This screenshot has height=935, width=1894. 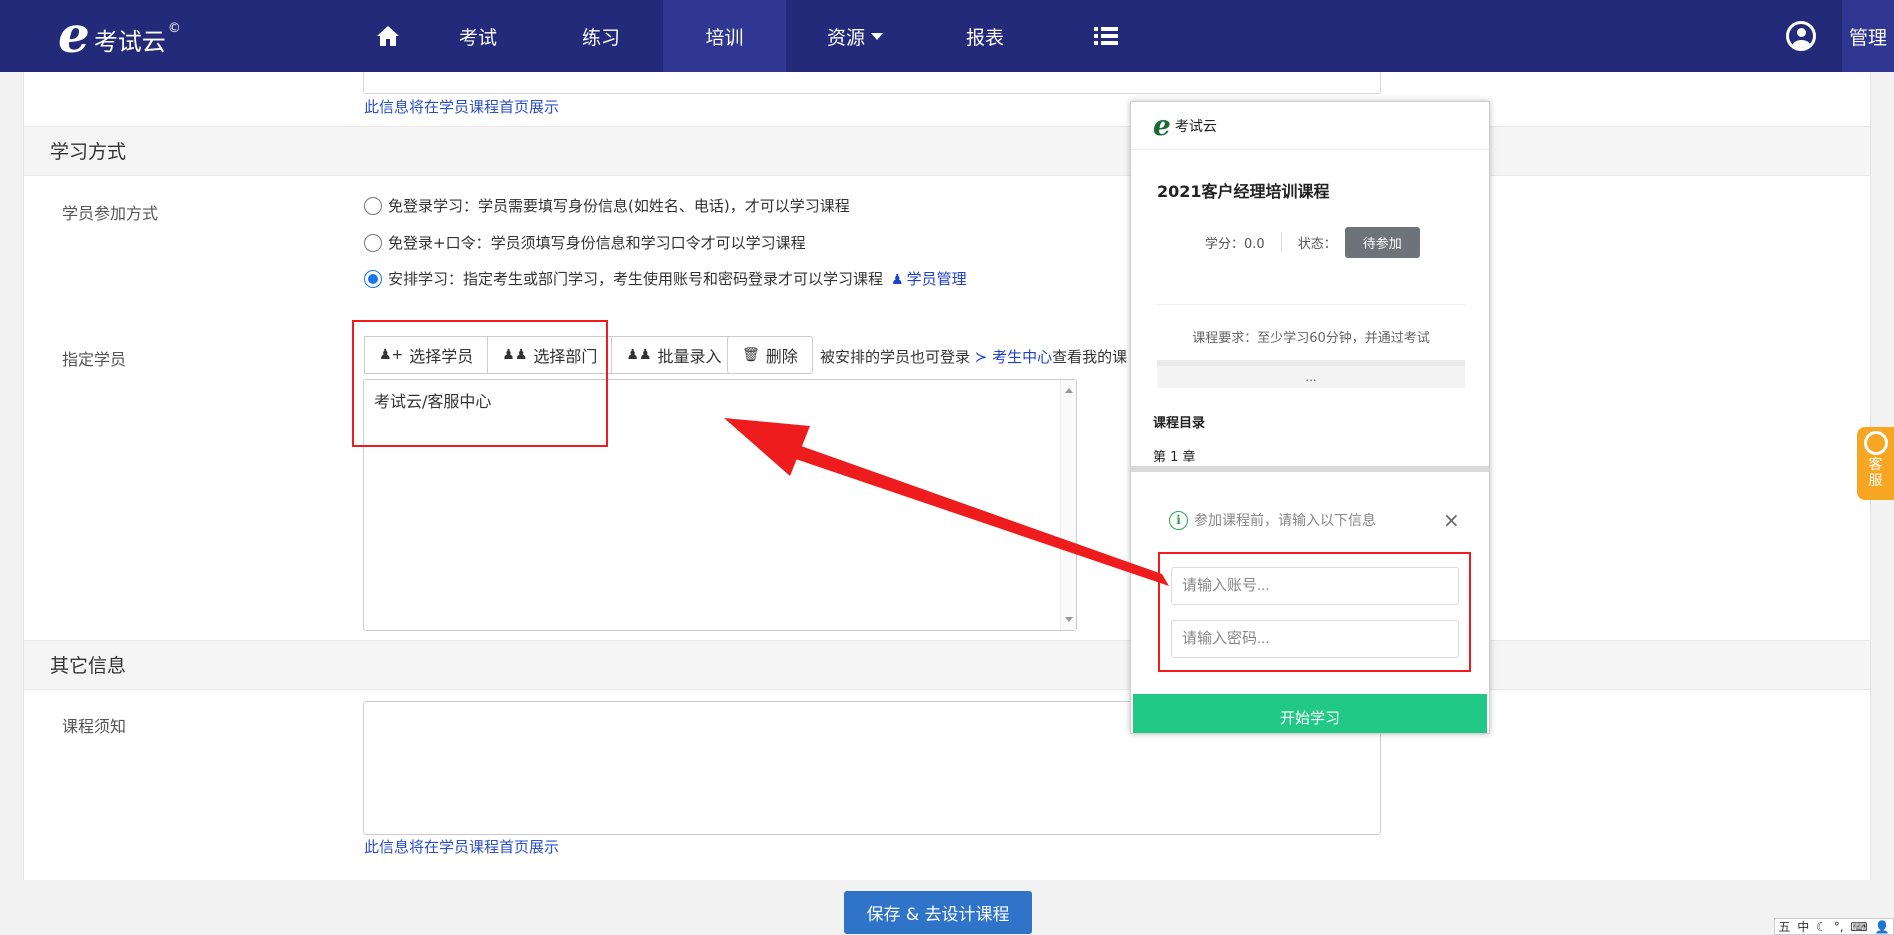 I want to click on annotation-arrow-shaft, so click(x=972, y=513).